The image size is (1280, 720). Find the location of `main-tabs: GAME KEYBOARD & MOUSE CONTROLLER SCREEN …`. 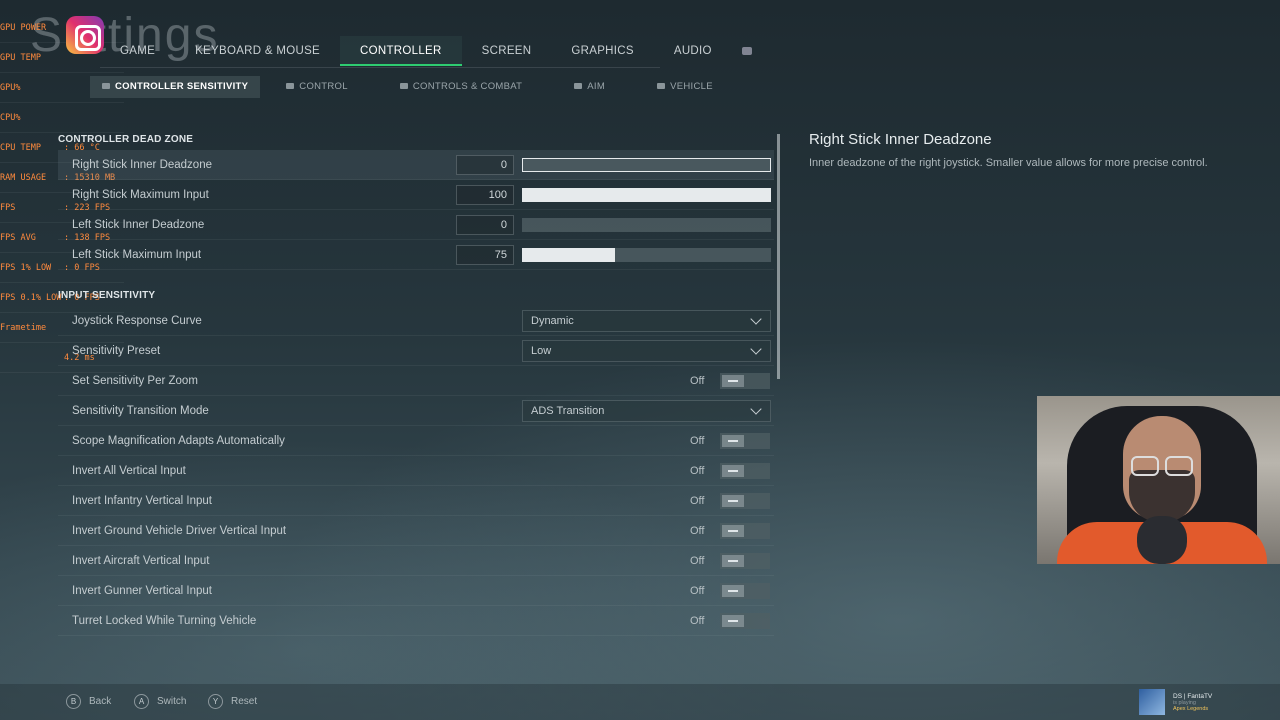

main-tabs: GAME KEYBOARD & MOUSE CONTROLLER SCREEN … is located at coordinates (431, 51).